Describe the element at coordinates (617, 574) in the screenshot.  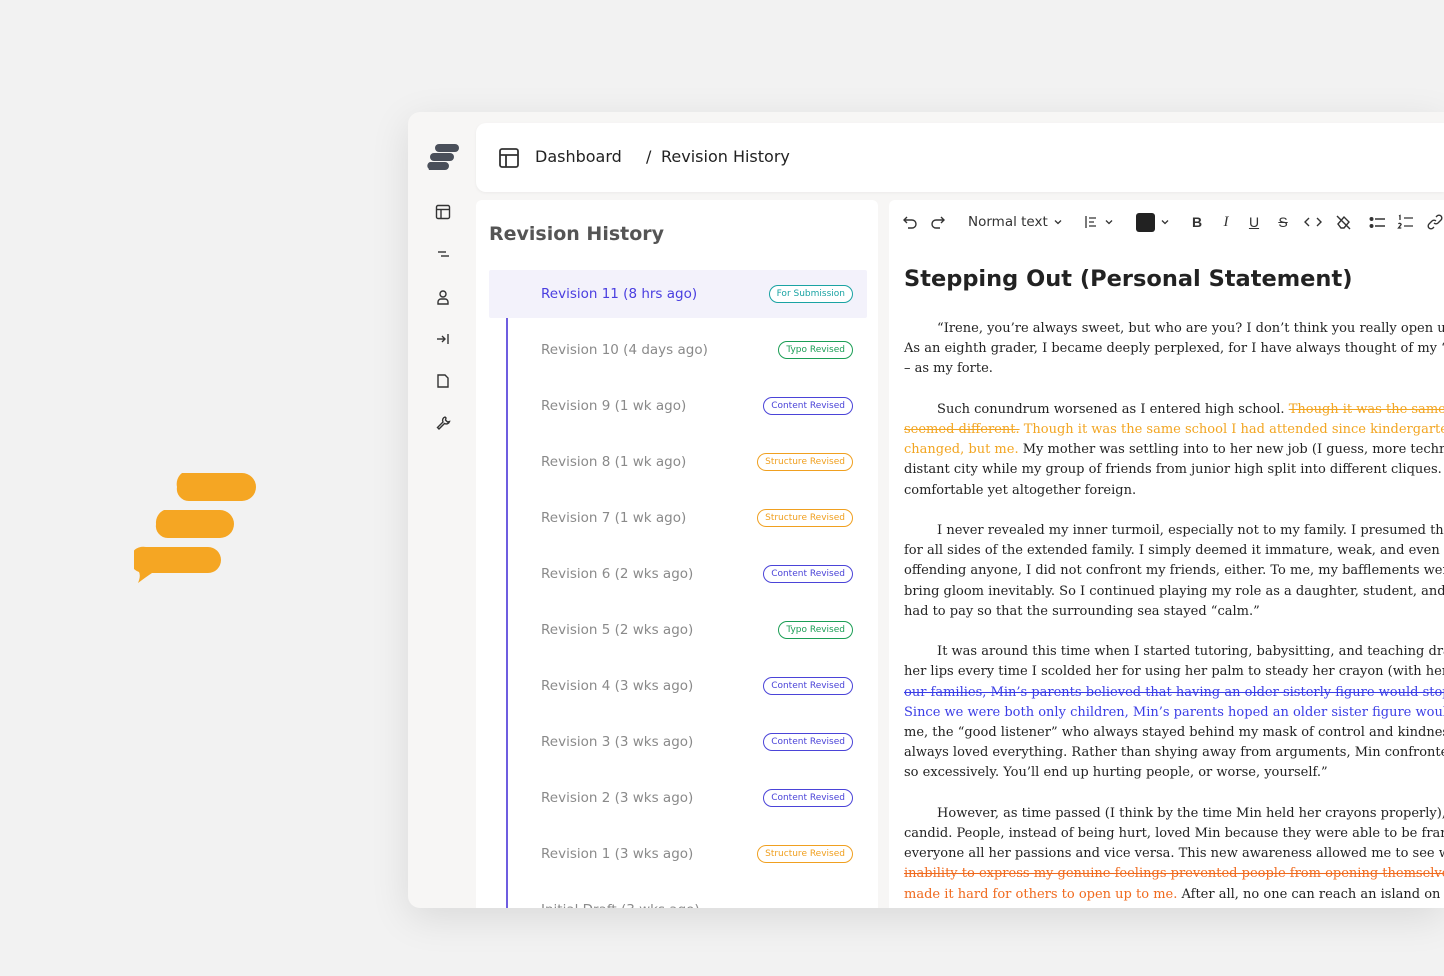
I see `revision-label: Revision 6 (2 wks ago)` at that location.